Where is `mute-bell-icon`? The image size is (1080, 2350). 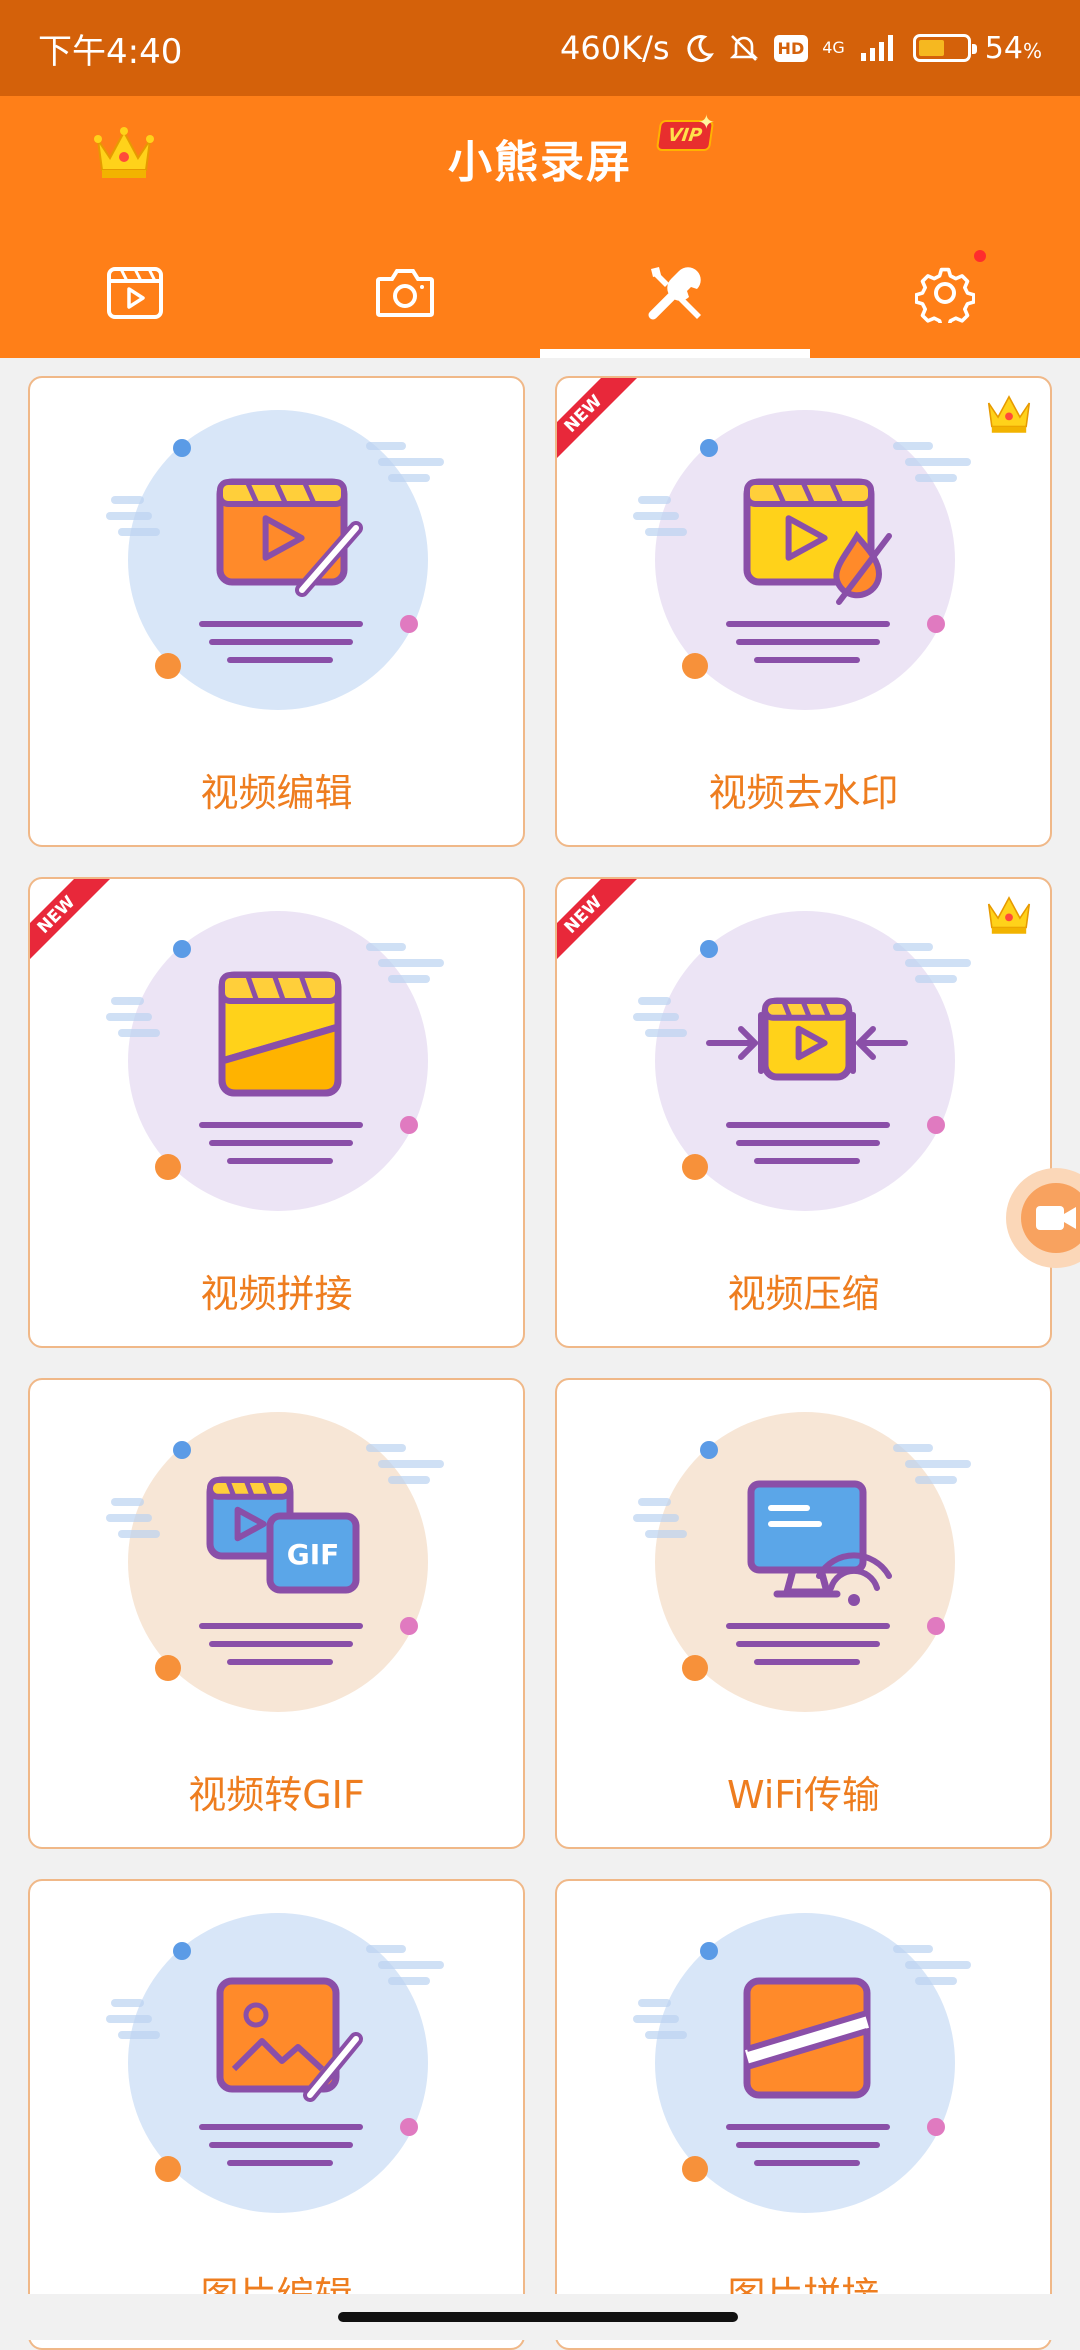 mute-bell-icon is located at coordinates (744, 48).